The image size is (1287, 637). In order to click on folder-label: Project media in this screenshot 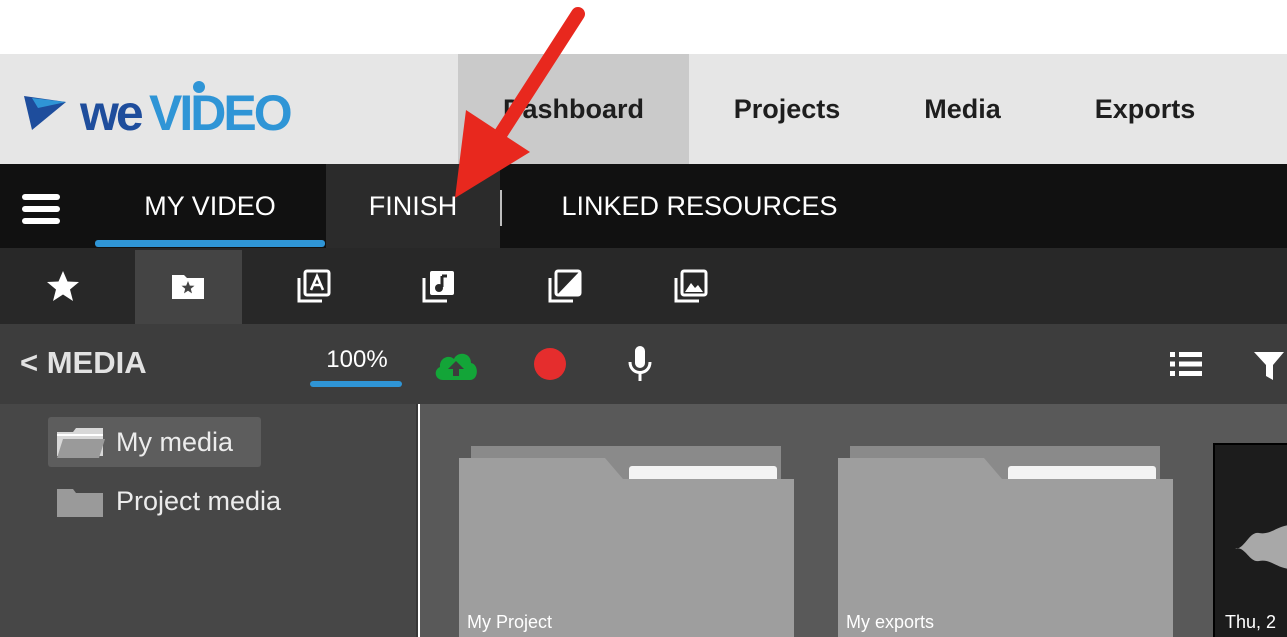, I will do `click(199, 501)`.